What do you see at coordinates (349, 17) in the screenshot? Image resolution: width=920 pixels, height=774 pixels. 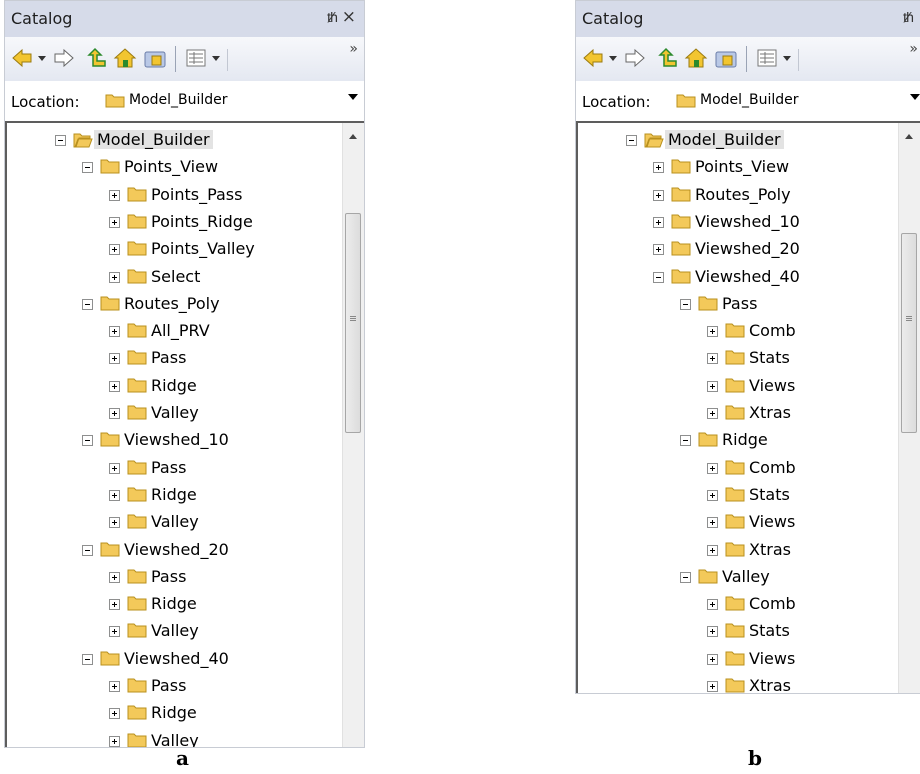 I see `close-icon: ×` at bounding box center [349, 17].